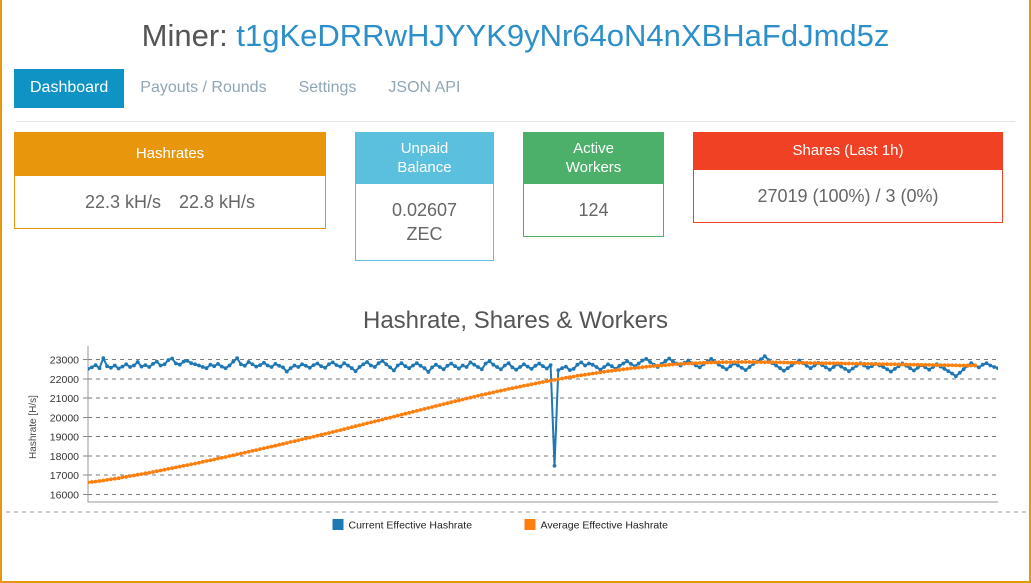 The image size is (1031, 583). Describe the element at coordinates (562, 35) in the screenshot. I see `miner-address: t1gKeDRRwHJYYK9yNr64oN4nXBHaFdJmd5z` at that location.